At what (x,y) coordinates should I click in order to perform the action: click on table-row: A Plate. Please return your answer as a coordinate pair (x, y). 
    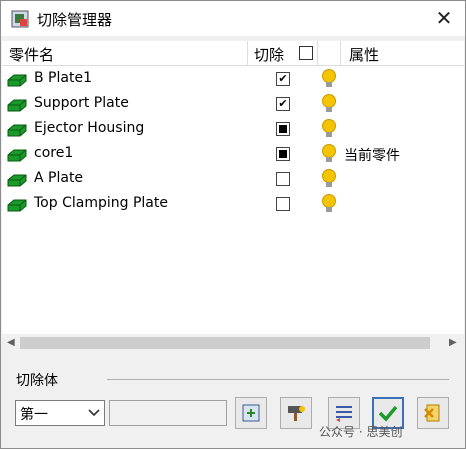
    Looking at the image, I should click on (233, 179).